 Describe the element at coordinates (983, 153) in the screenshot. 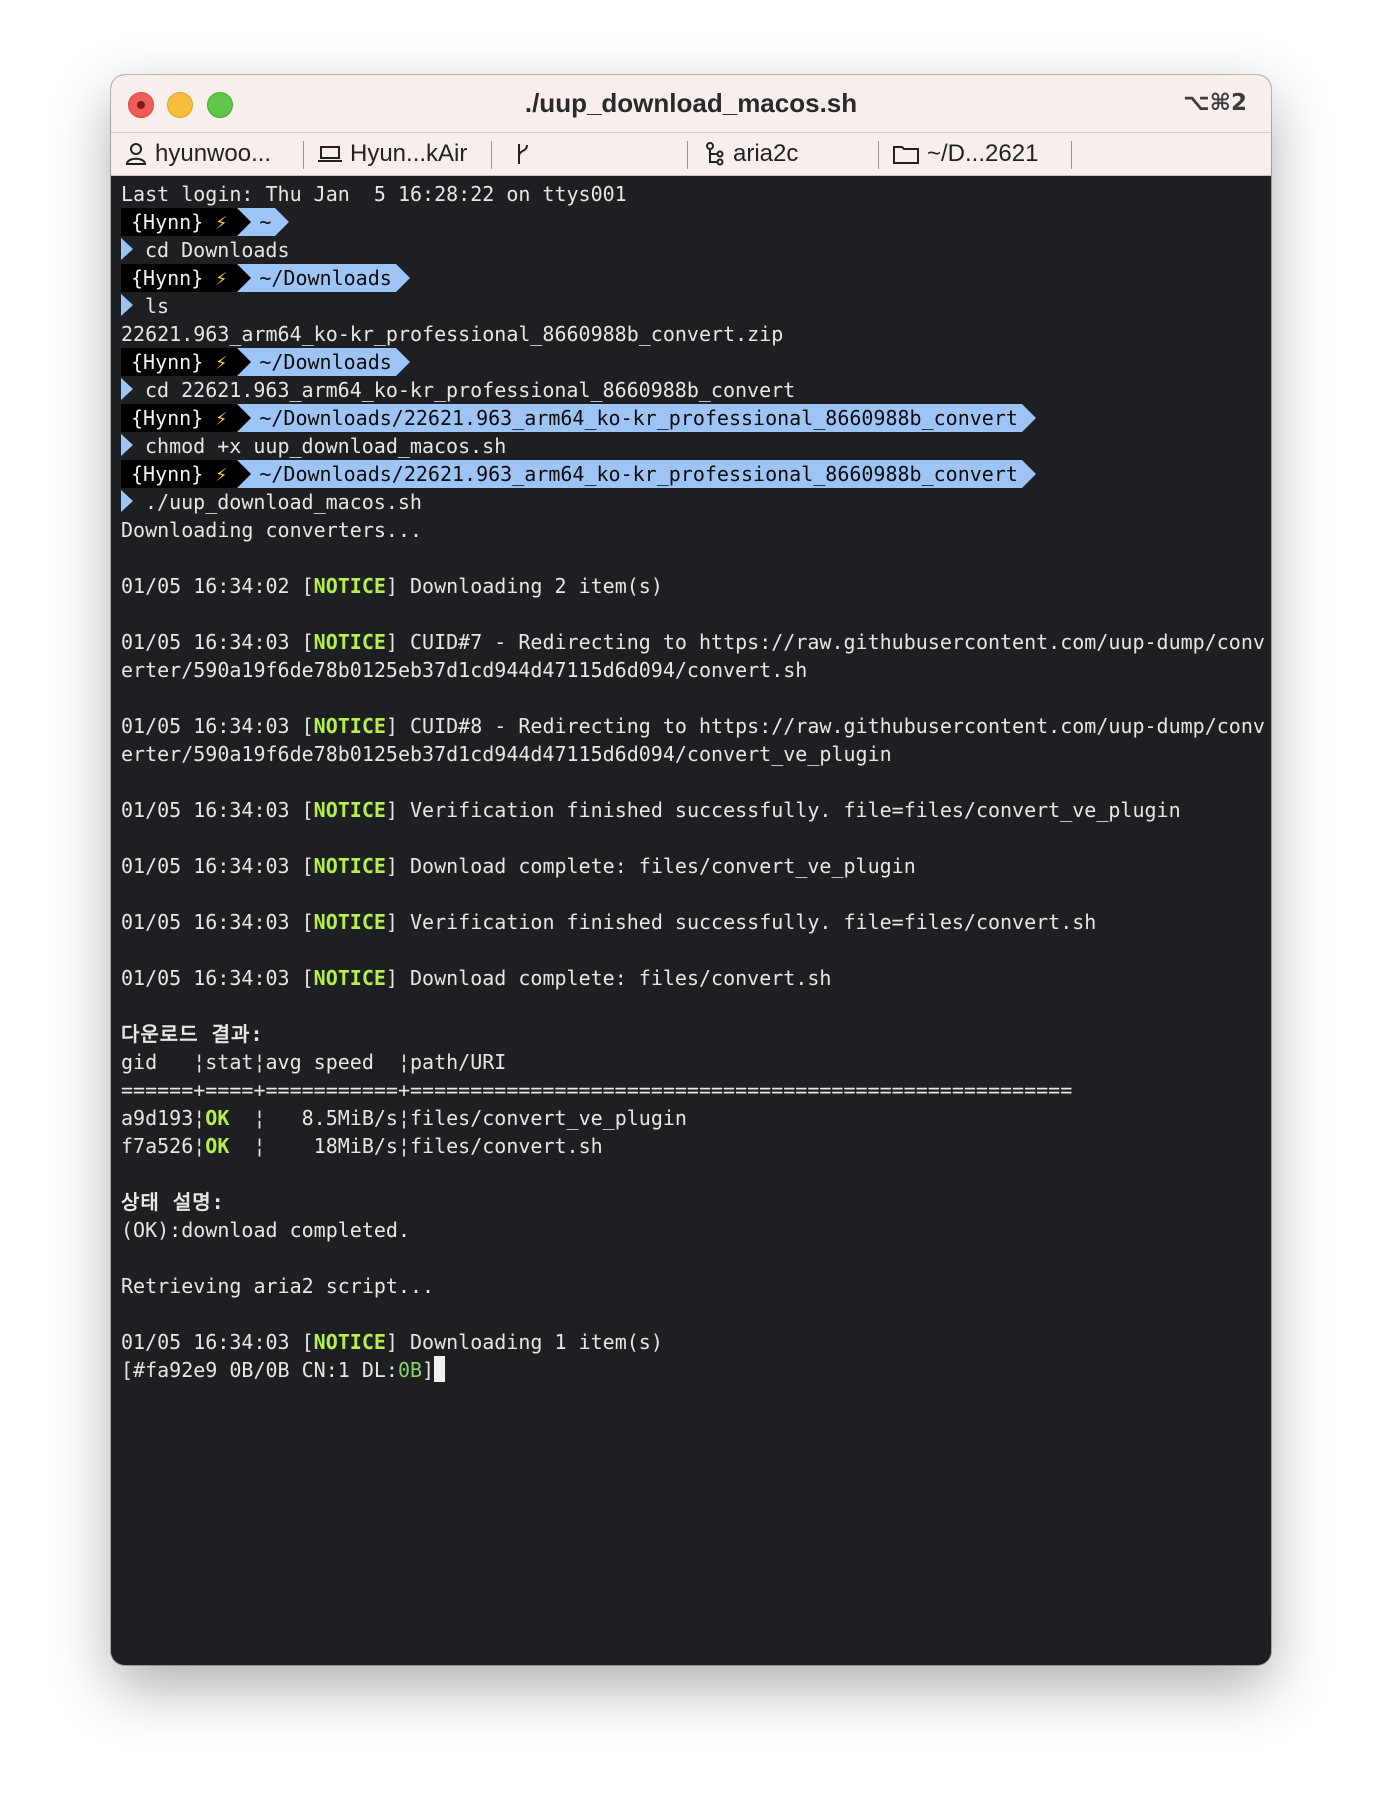

I see `tab-directory-label: ~/D...2621` at that location.